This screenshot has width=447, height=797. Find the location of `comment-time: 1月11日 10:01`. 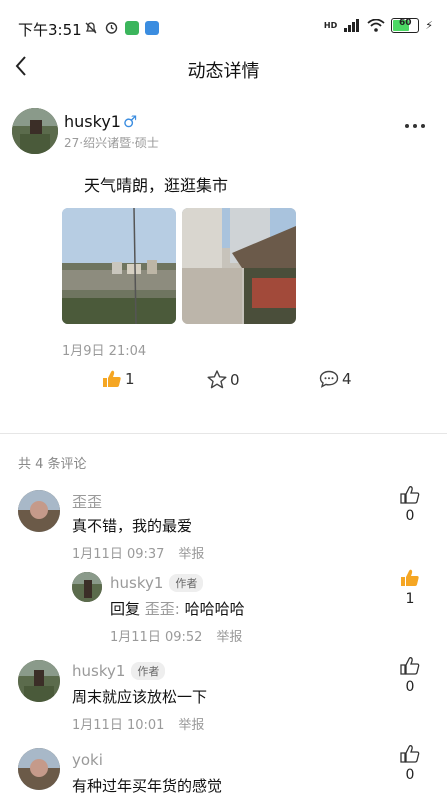

comment-time: 1月11日 10:01 is located at coordinates (118, 725).